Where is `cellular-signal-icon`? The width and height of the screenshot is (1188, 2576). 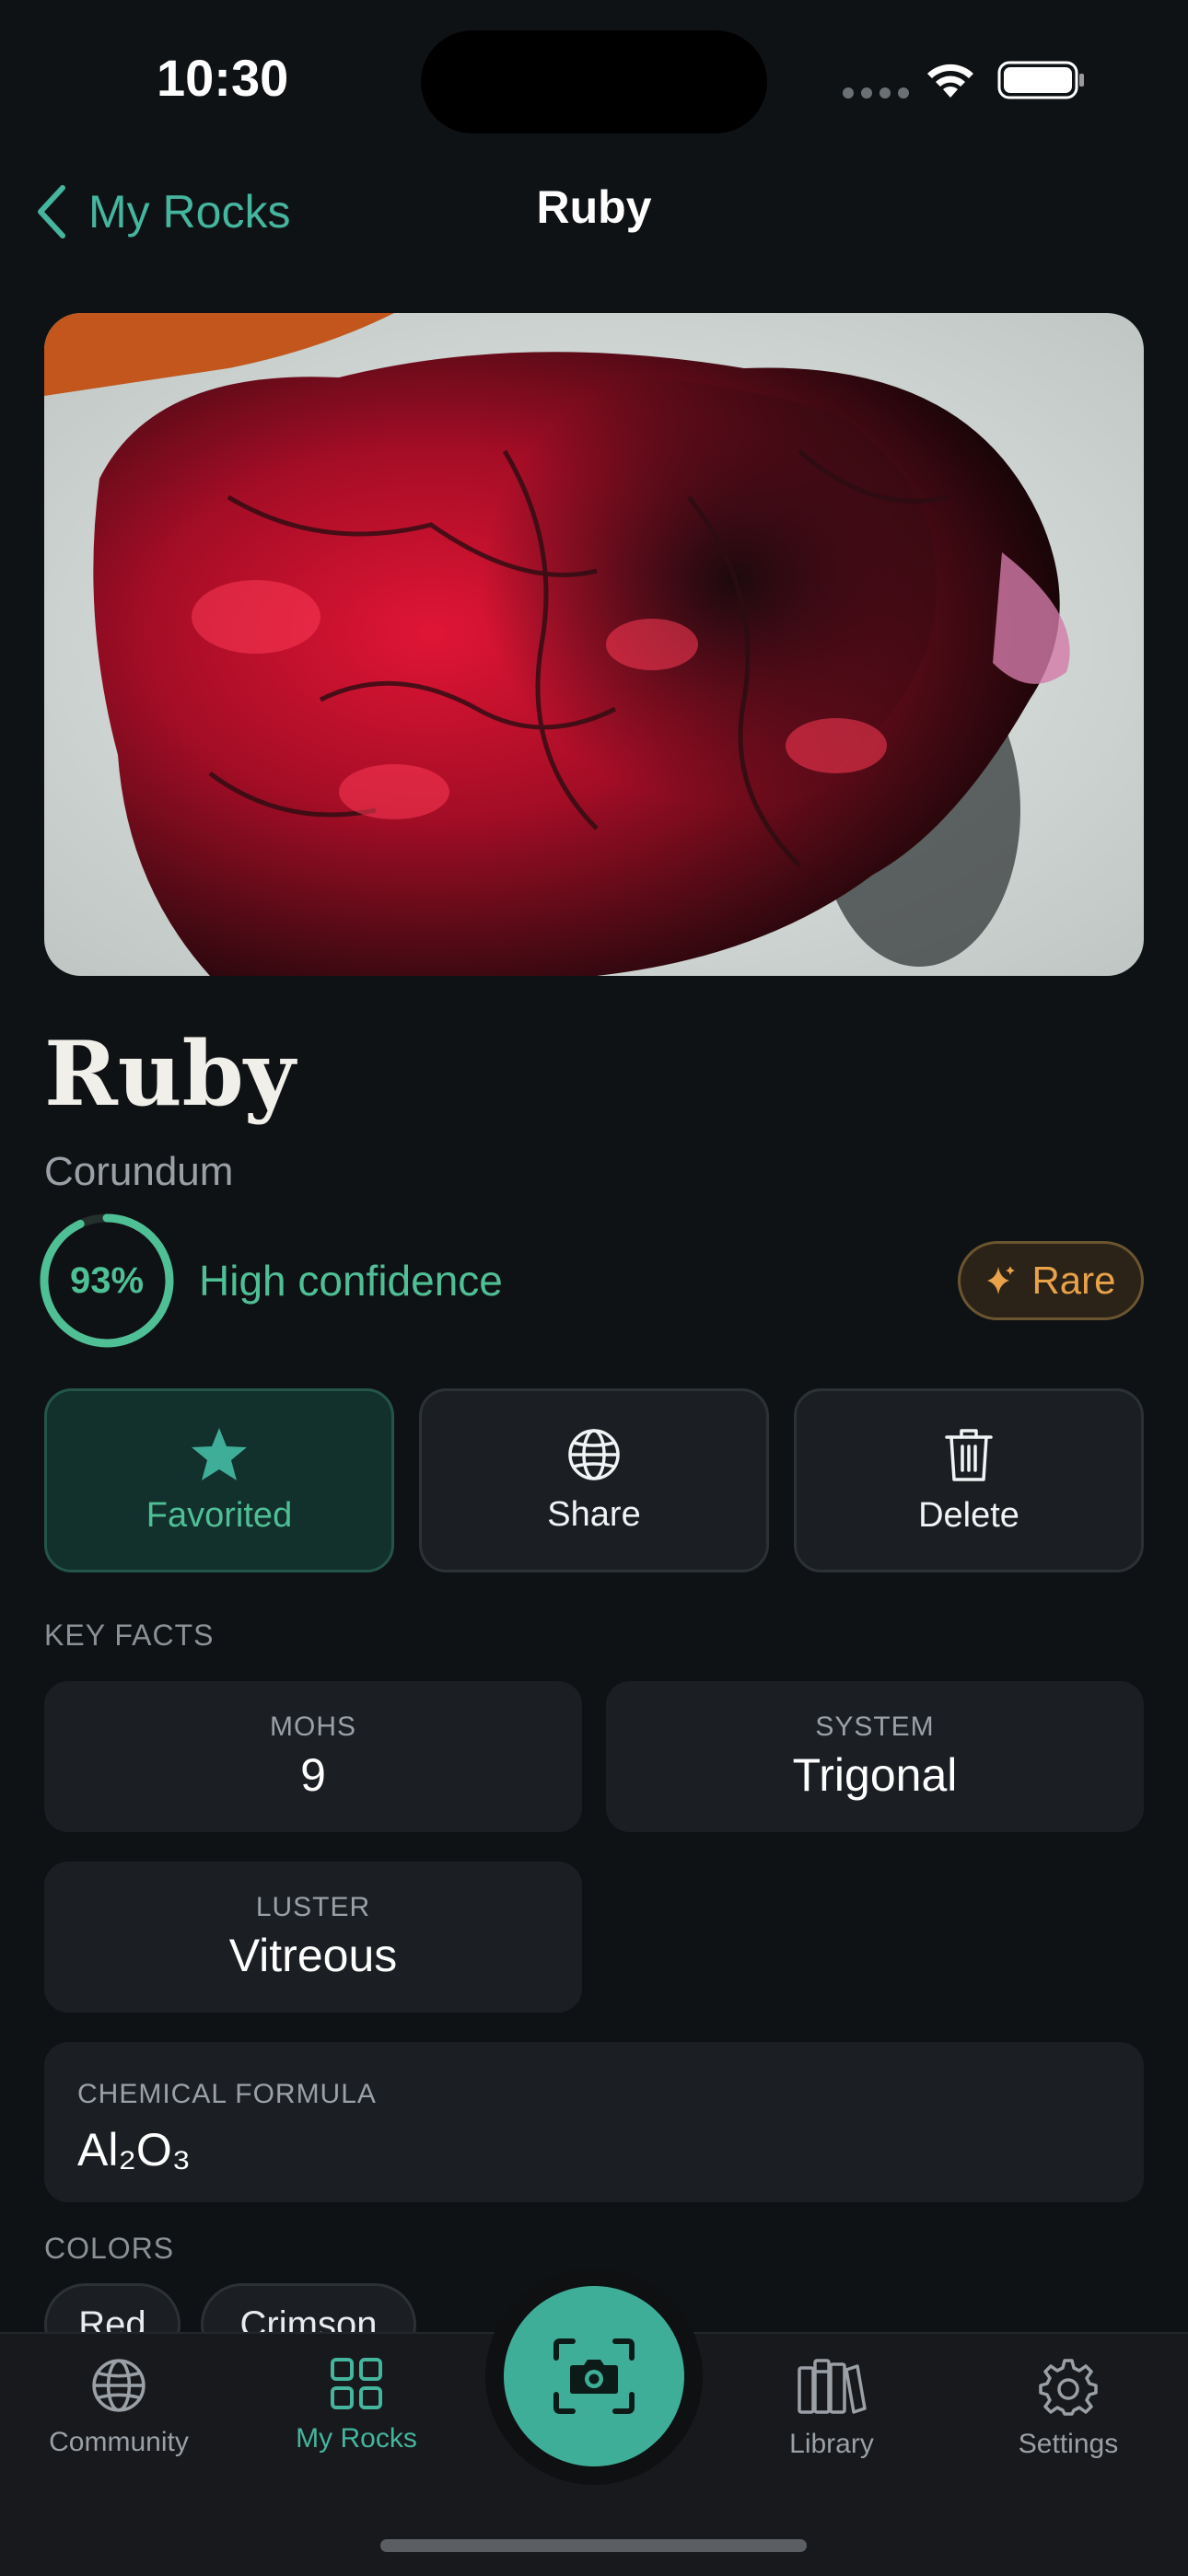
cellular-signal-icon is located at coordinates (876, 93).